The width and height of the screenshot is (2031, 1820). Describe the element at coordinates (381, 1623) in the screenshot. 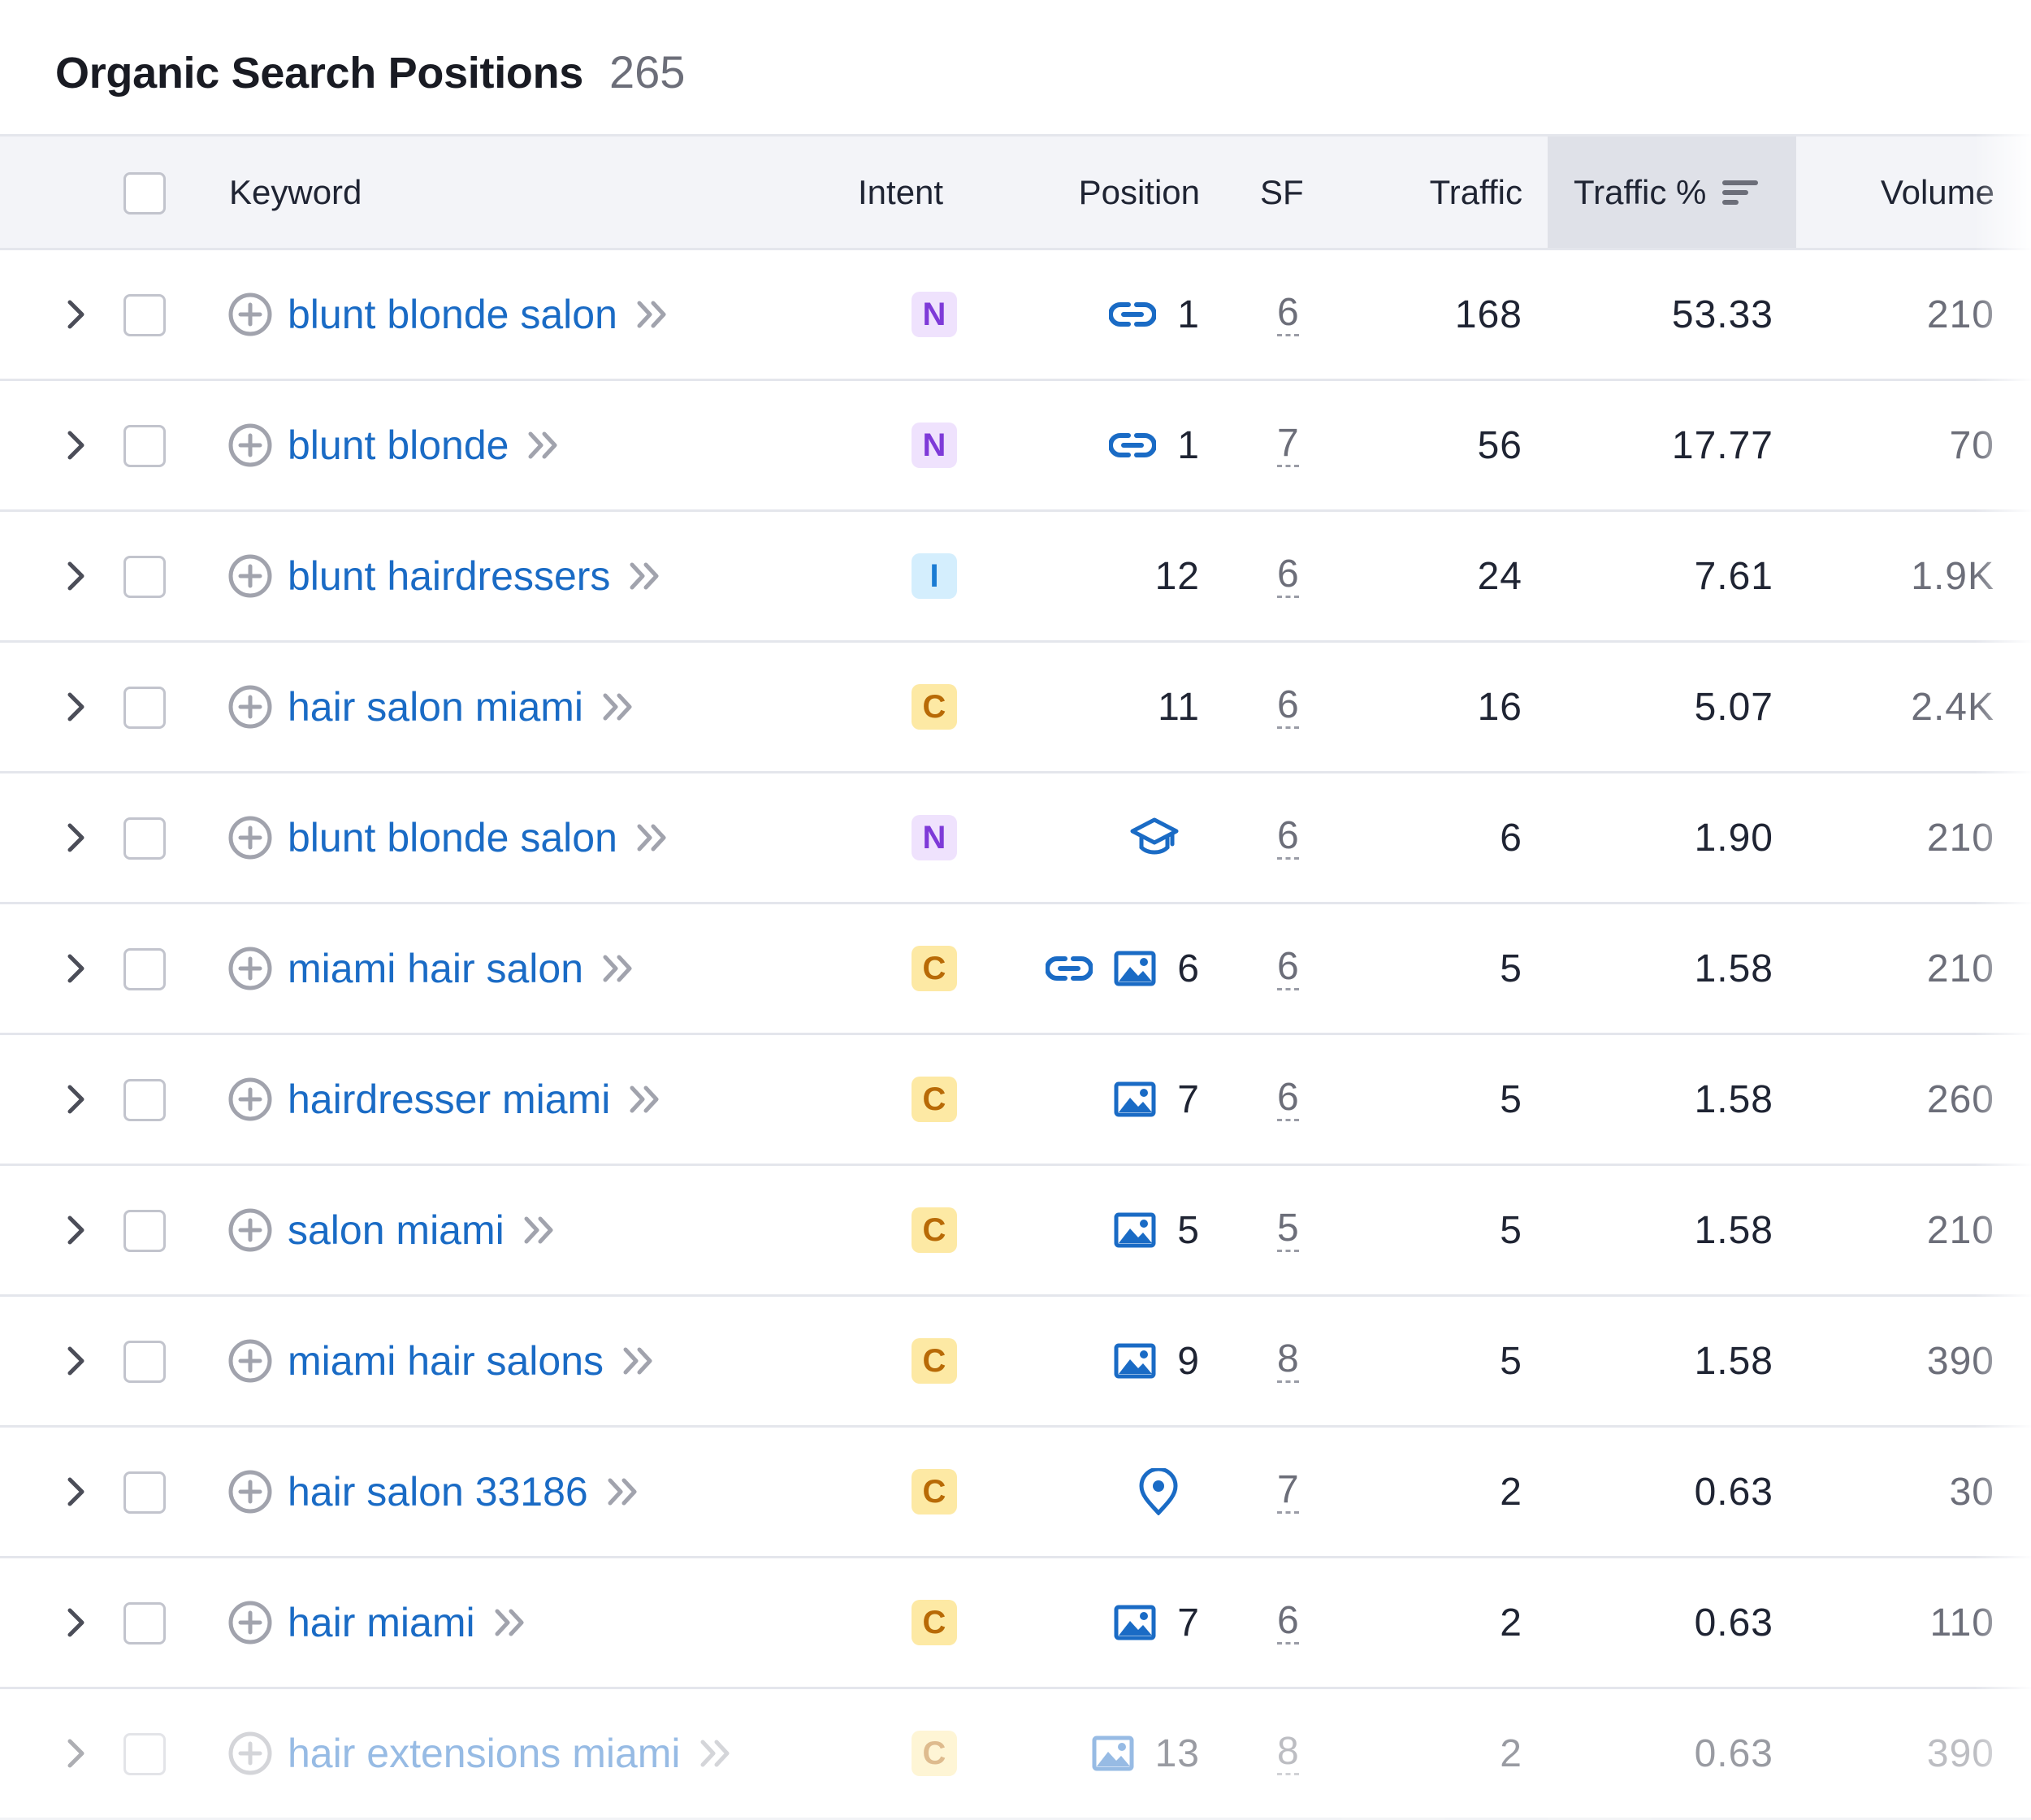

I see `keyword-link: hair miami` at that location.